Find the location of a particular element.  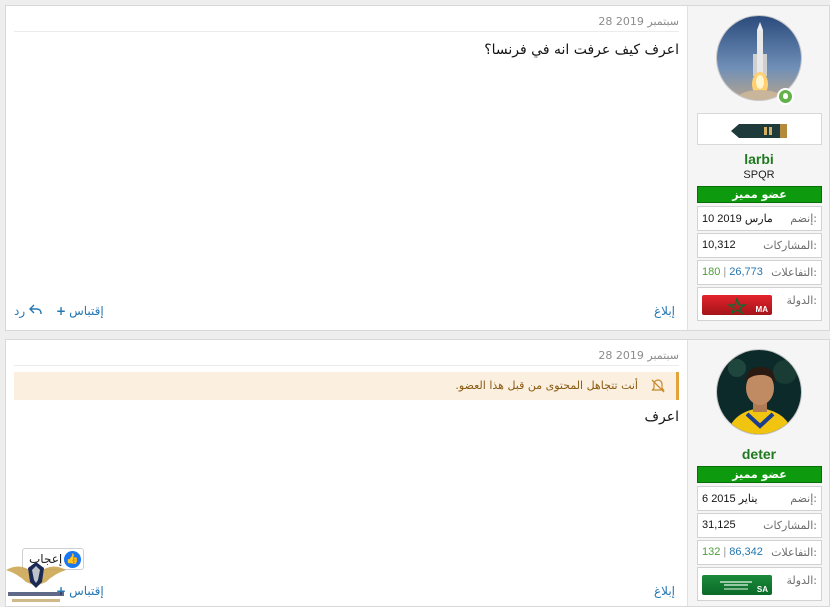

reply-icon is located at coordinates (35, 311).